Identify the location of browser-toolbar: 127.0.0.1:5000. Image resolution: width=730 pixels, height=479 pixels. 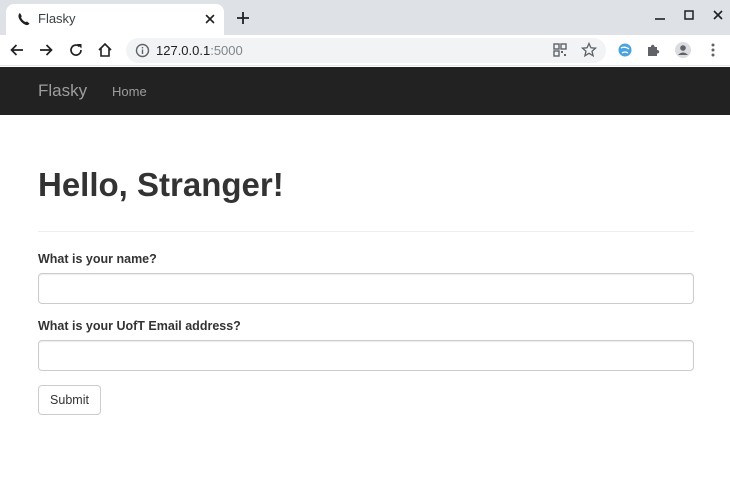
(365, 50).